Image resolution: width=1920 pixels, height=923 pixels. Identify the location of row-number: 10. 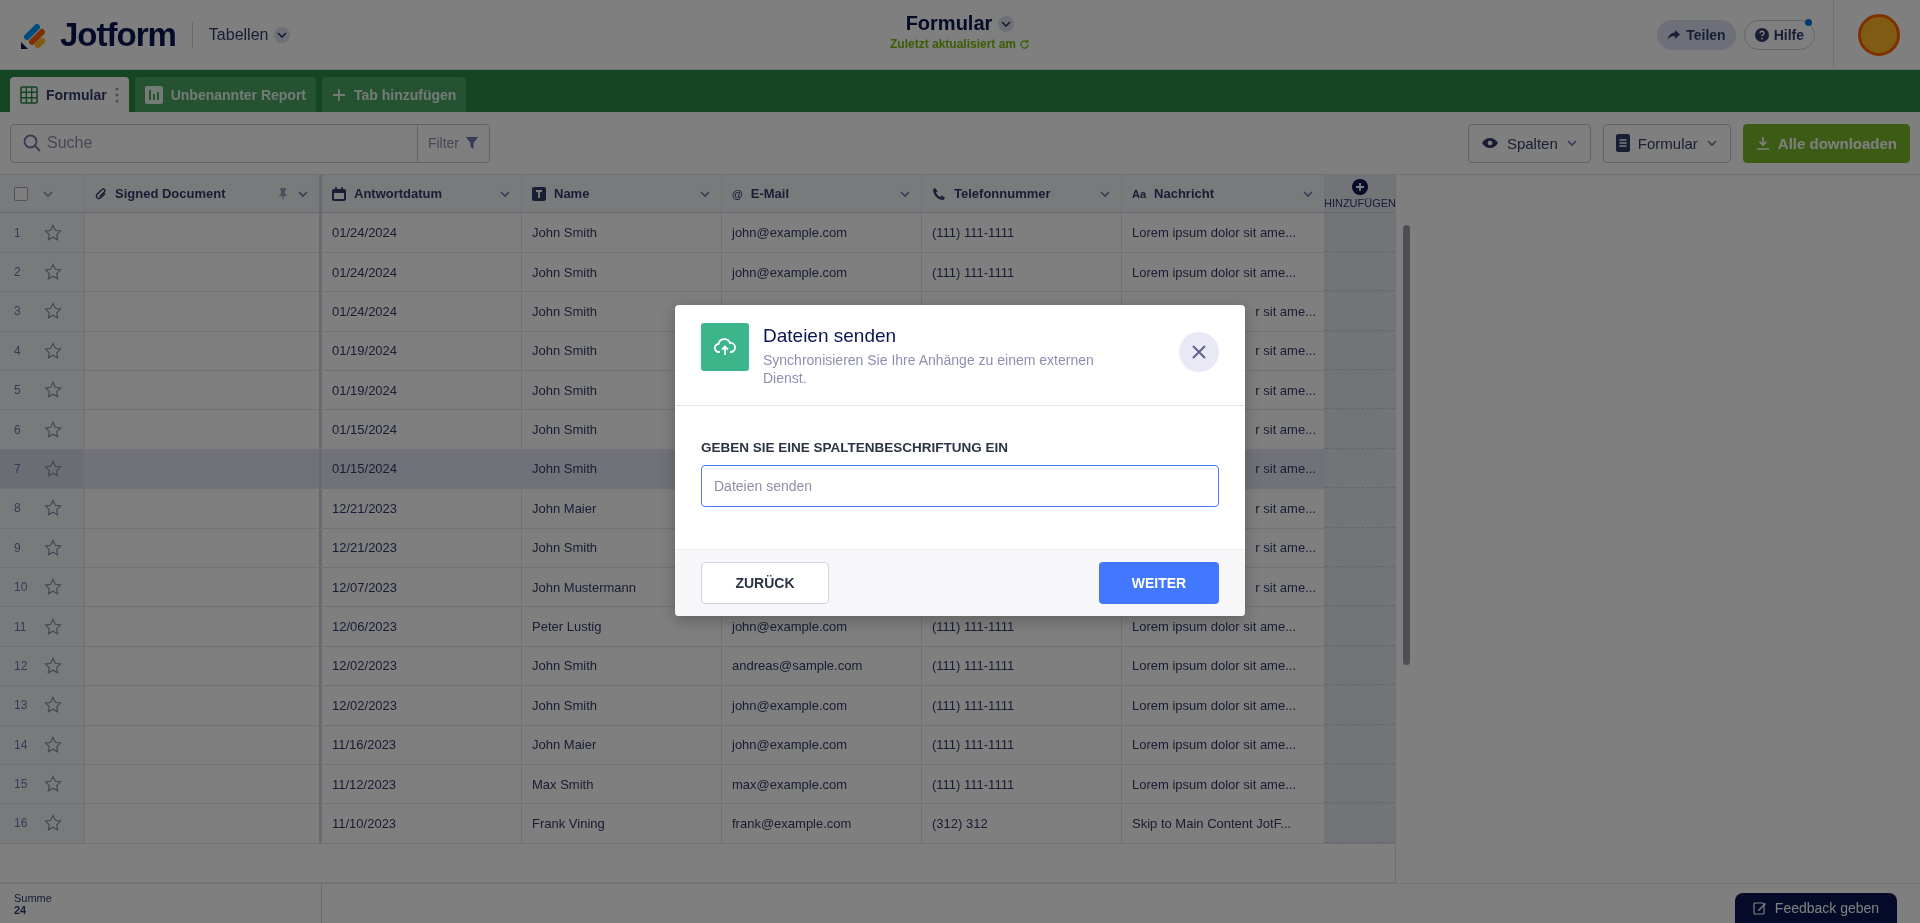
(21, 587).